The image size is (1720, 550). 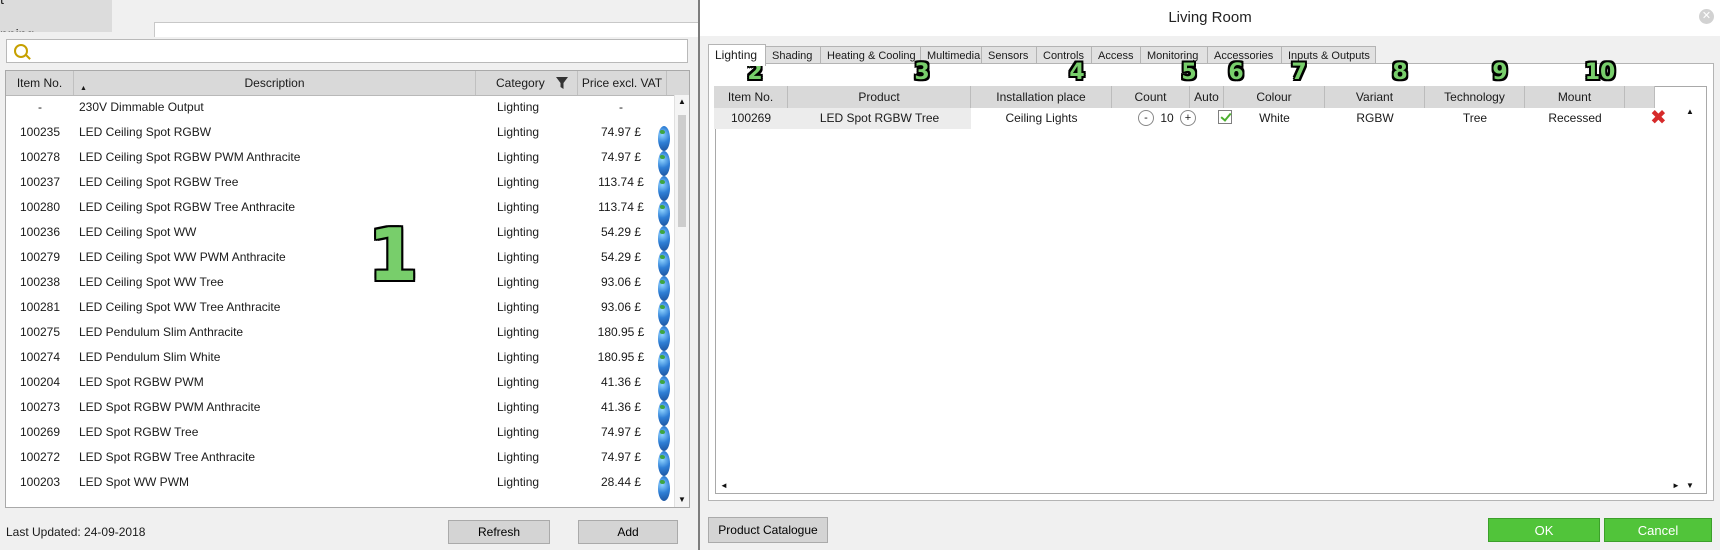 What do you see at coordinates (1009, 55) in the screenshot?
I see `tab-sensors: Sensors` at bounding box center [1009, 55].